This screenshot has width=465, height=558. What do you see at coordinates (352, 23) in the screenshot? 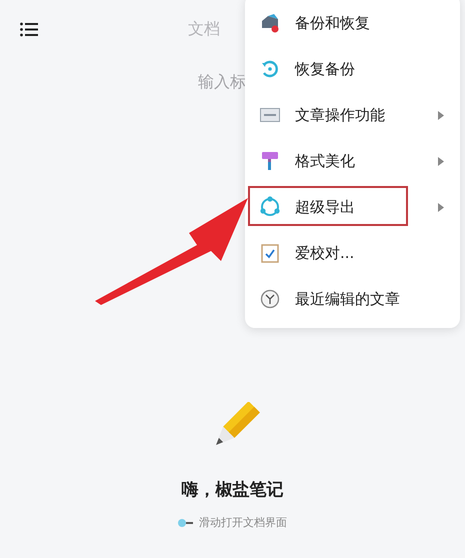
I see `menu-item: 备份和恢复` at bounding box center [352, 23].